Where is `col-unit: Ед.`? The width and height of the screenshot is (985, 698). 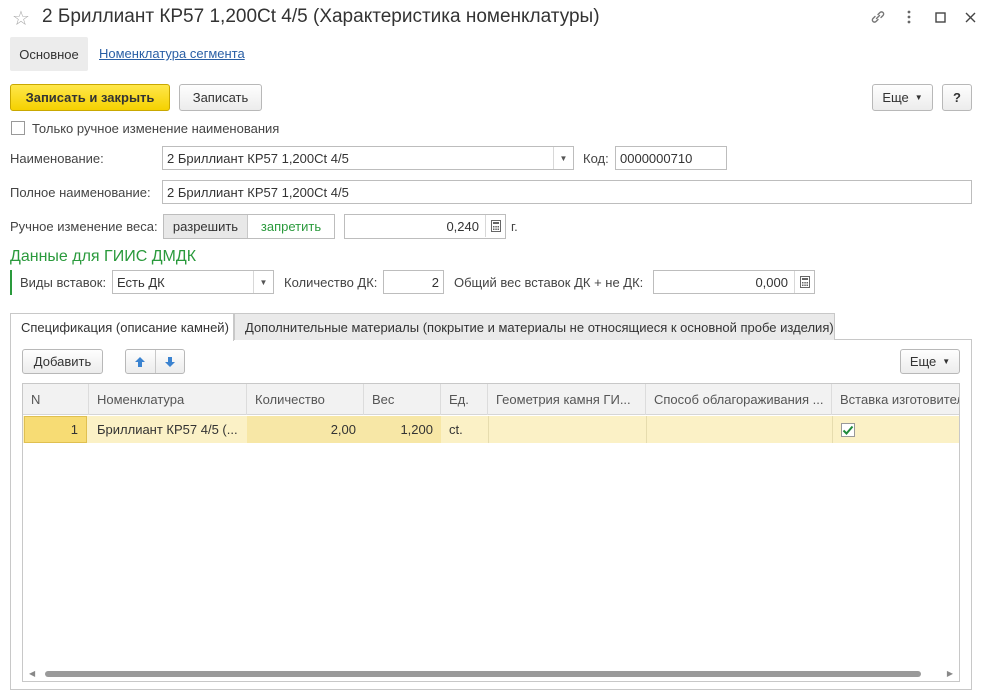 col-unit: Ед. is located at coordinates (464, 399).